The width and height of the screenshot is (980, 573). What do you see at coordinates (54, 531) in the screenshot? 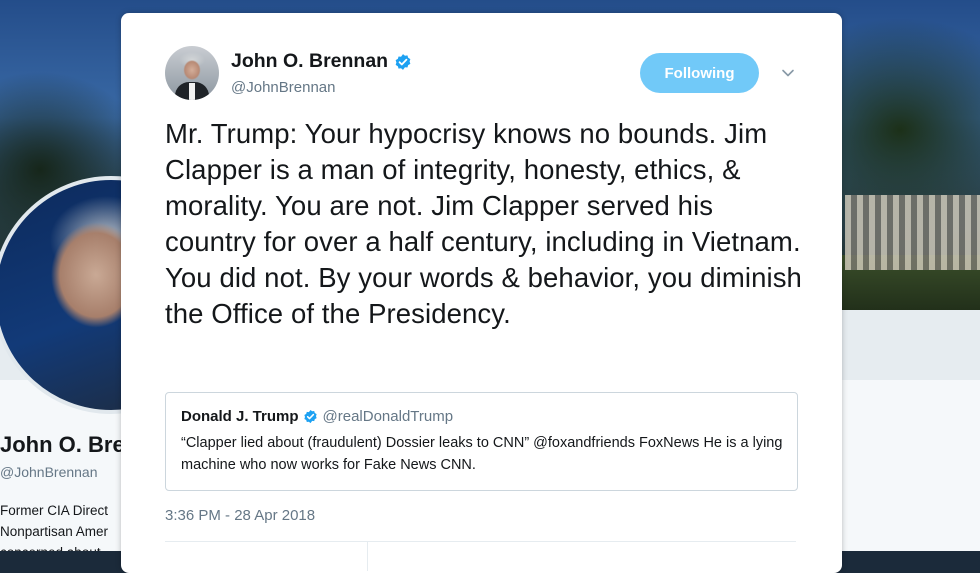
I see `profile-bio-line: Nonpartisan Amer` at bounding box center [54, 531].